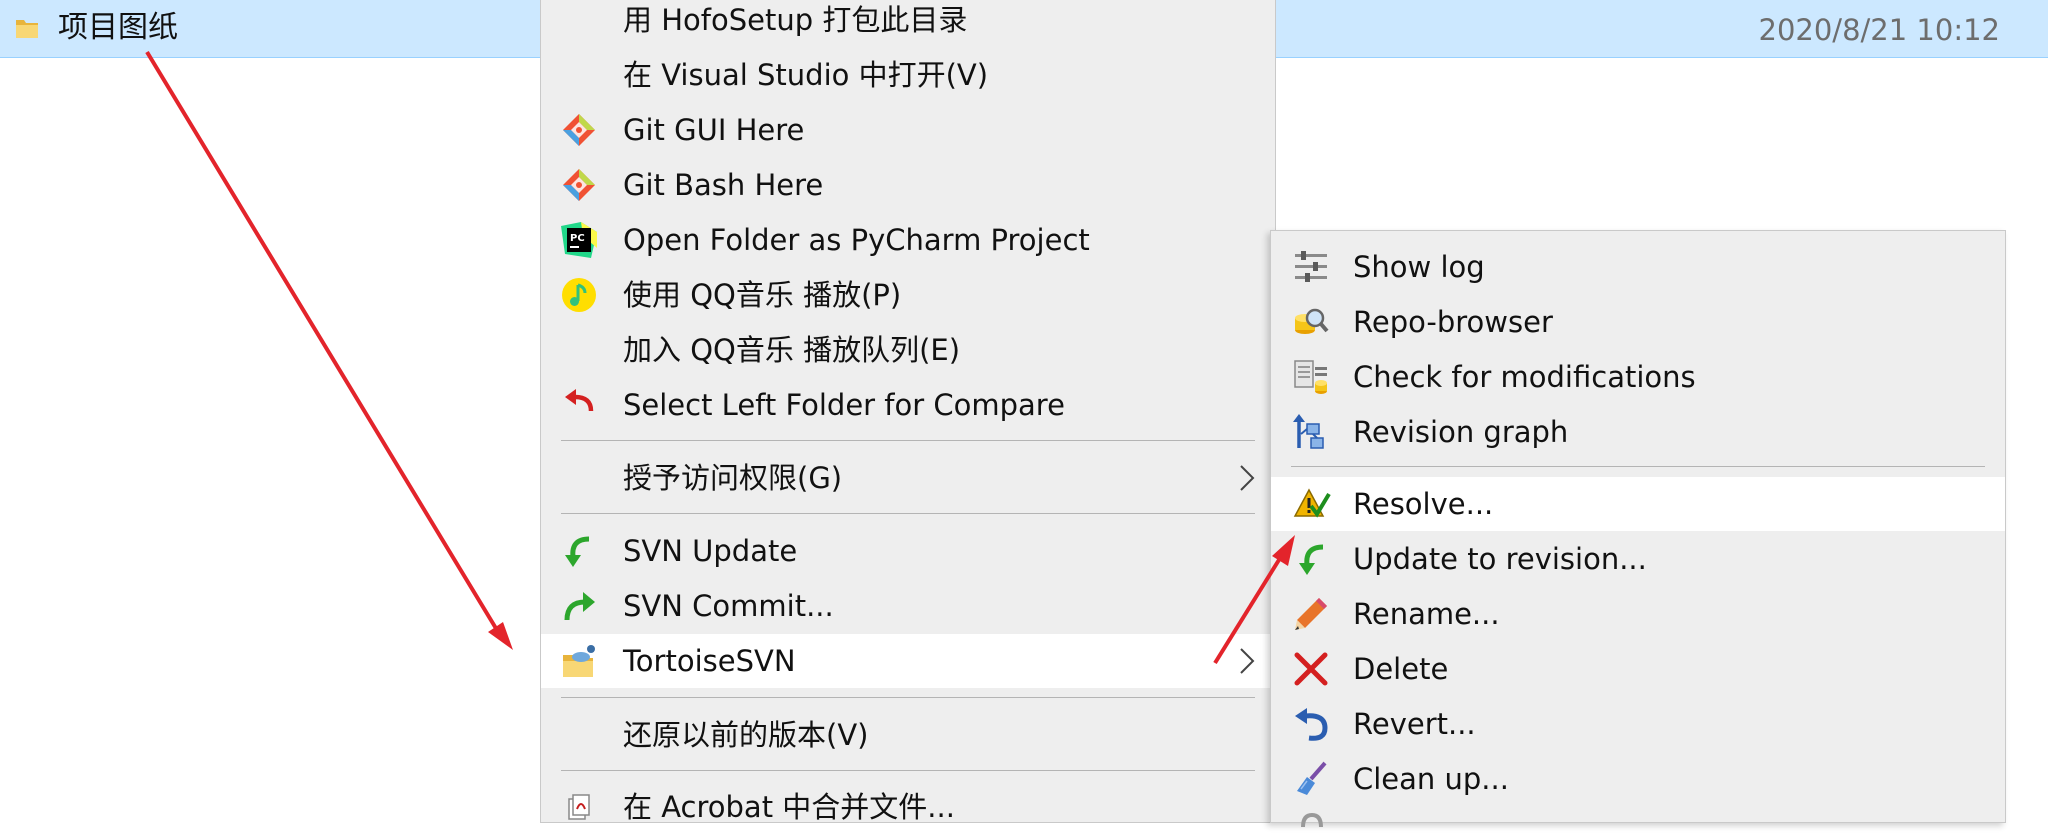 The image size is (2048, 834). I want to click on menu-item-label: TortoiseSVN, so click(709, 661).